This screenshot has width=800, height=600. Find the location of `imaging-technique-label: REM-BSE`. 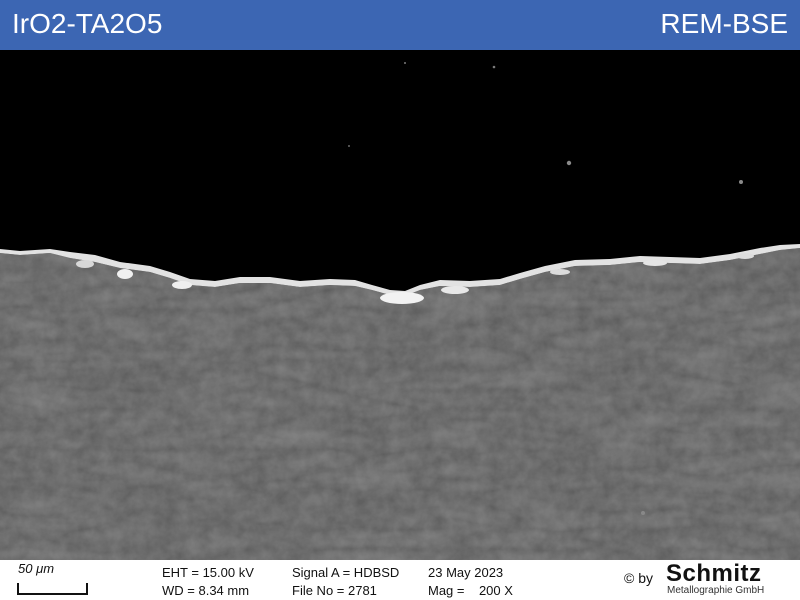

imaging-technique-label: REM-BSE is located at coordinates (724, 23).